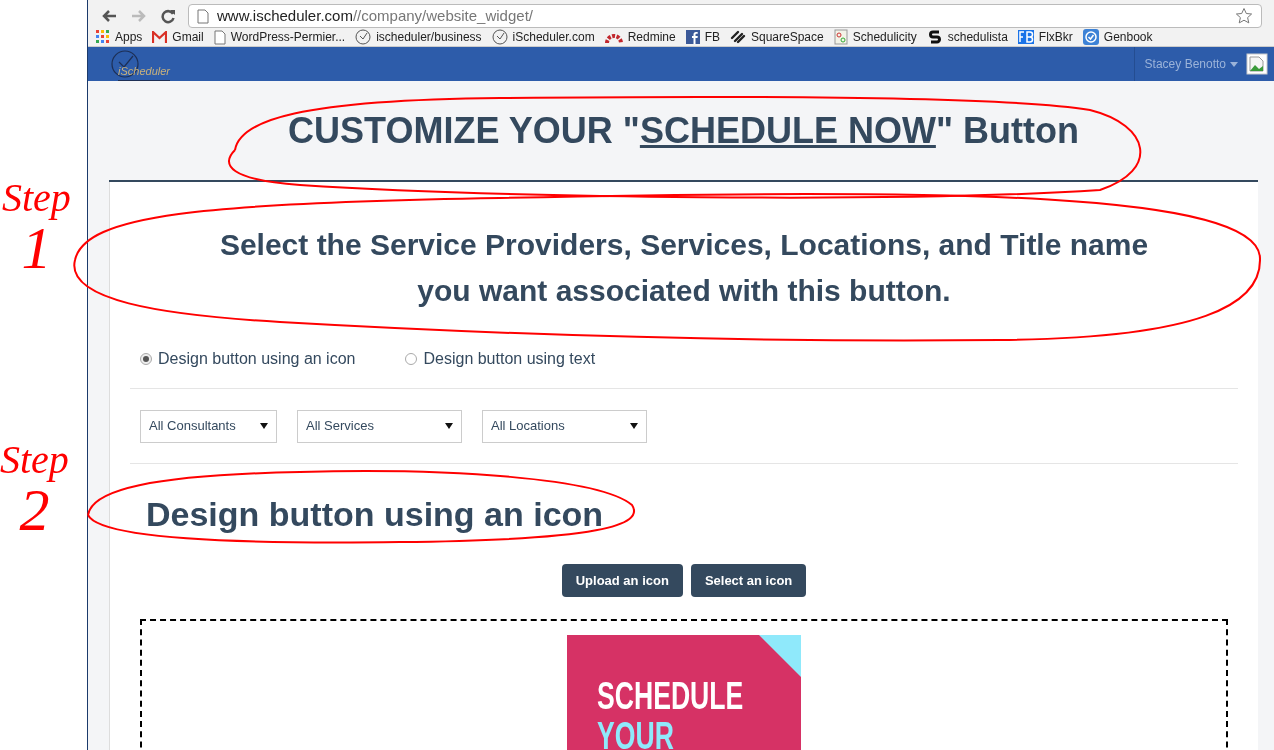  I want to click on page-title: CUSTOMIZE YOUR "SCHEDULE NOW" Button, so click(683, 130).